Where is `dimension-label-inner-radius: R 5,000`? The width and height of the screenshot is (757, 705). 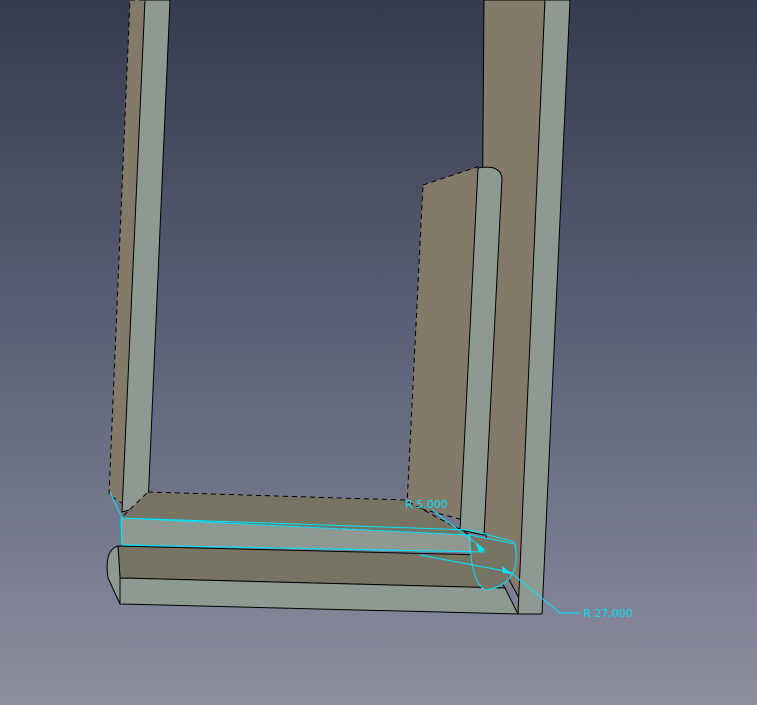
dimension-label-inner-radius: R 5,000 is located at coordinates (426, 504).